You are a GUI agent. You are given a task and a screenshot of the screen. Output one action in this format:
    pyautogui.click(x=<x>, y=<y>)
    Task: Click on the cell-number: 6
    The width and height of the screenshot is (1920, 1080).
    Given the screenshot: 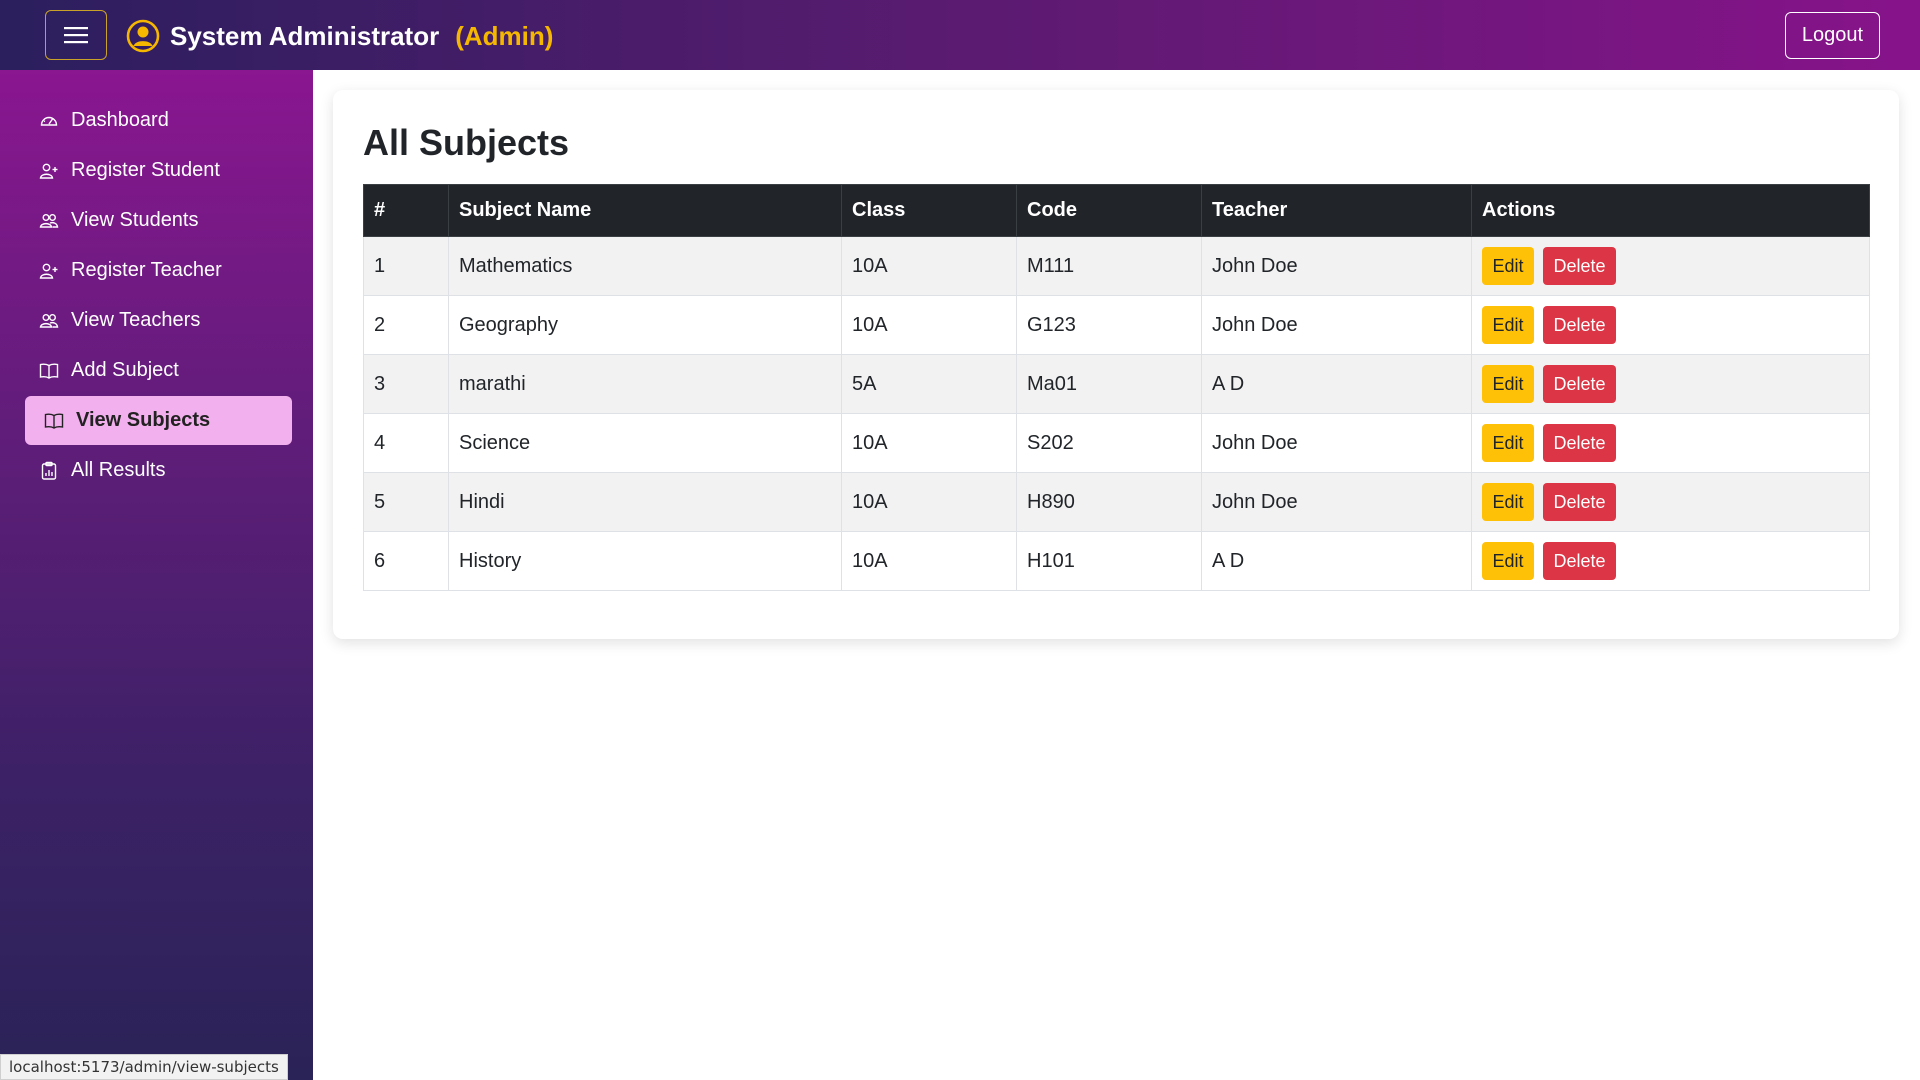 What is the action you would take?
    pyautogui.click(x=406, y=561)
    